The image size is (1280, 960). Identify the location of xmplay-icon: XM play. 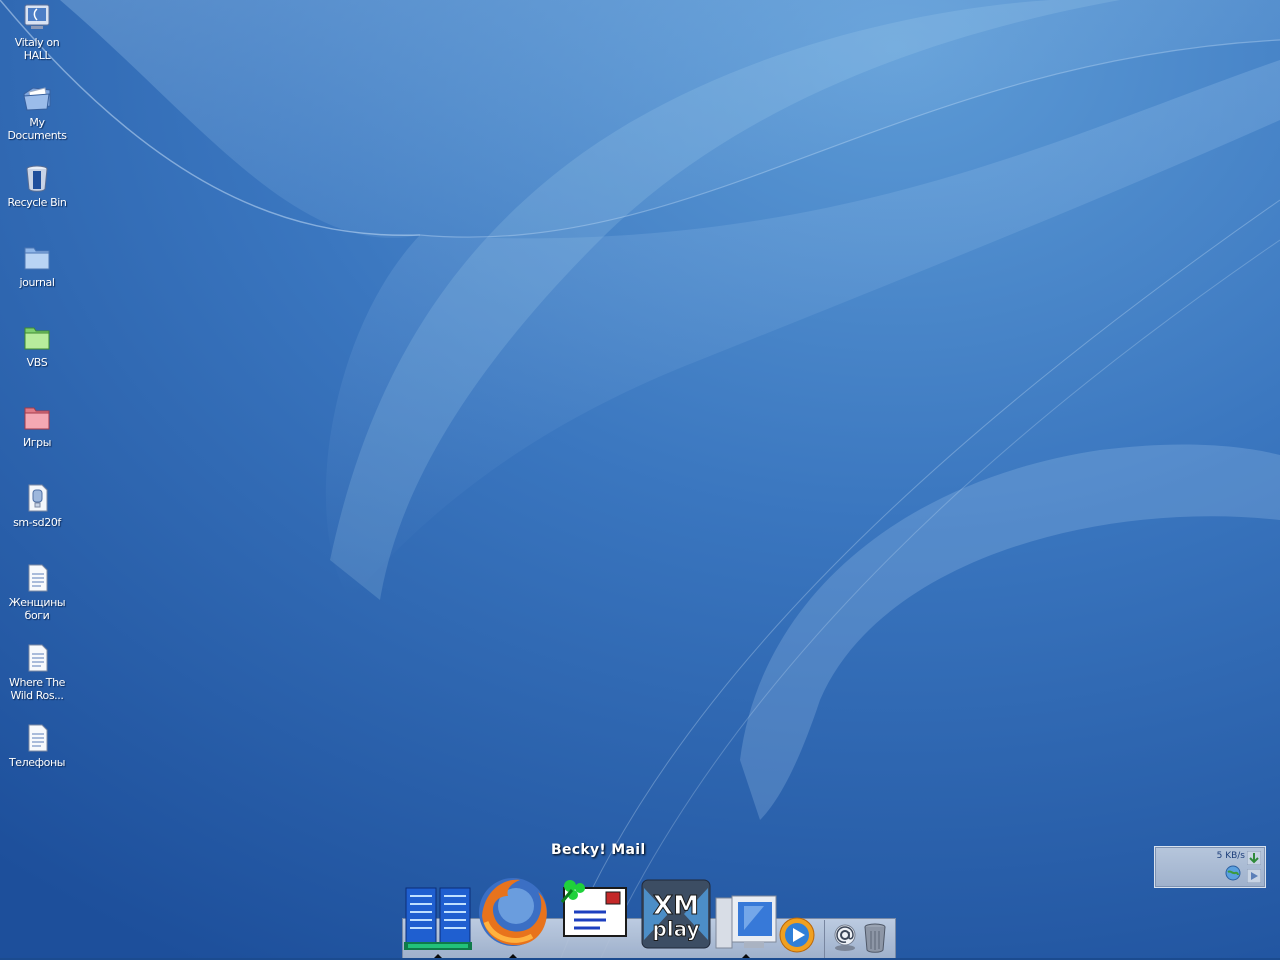
(676, 914).